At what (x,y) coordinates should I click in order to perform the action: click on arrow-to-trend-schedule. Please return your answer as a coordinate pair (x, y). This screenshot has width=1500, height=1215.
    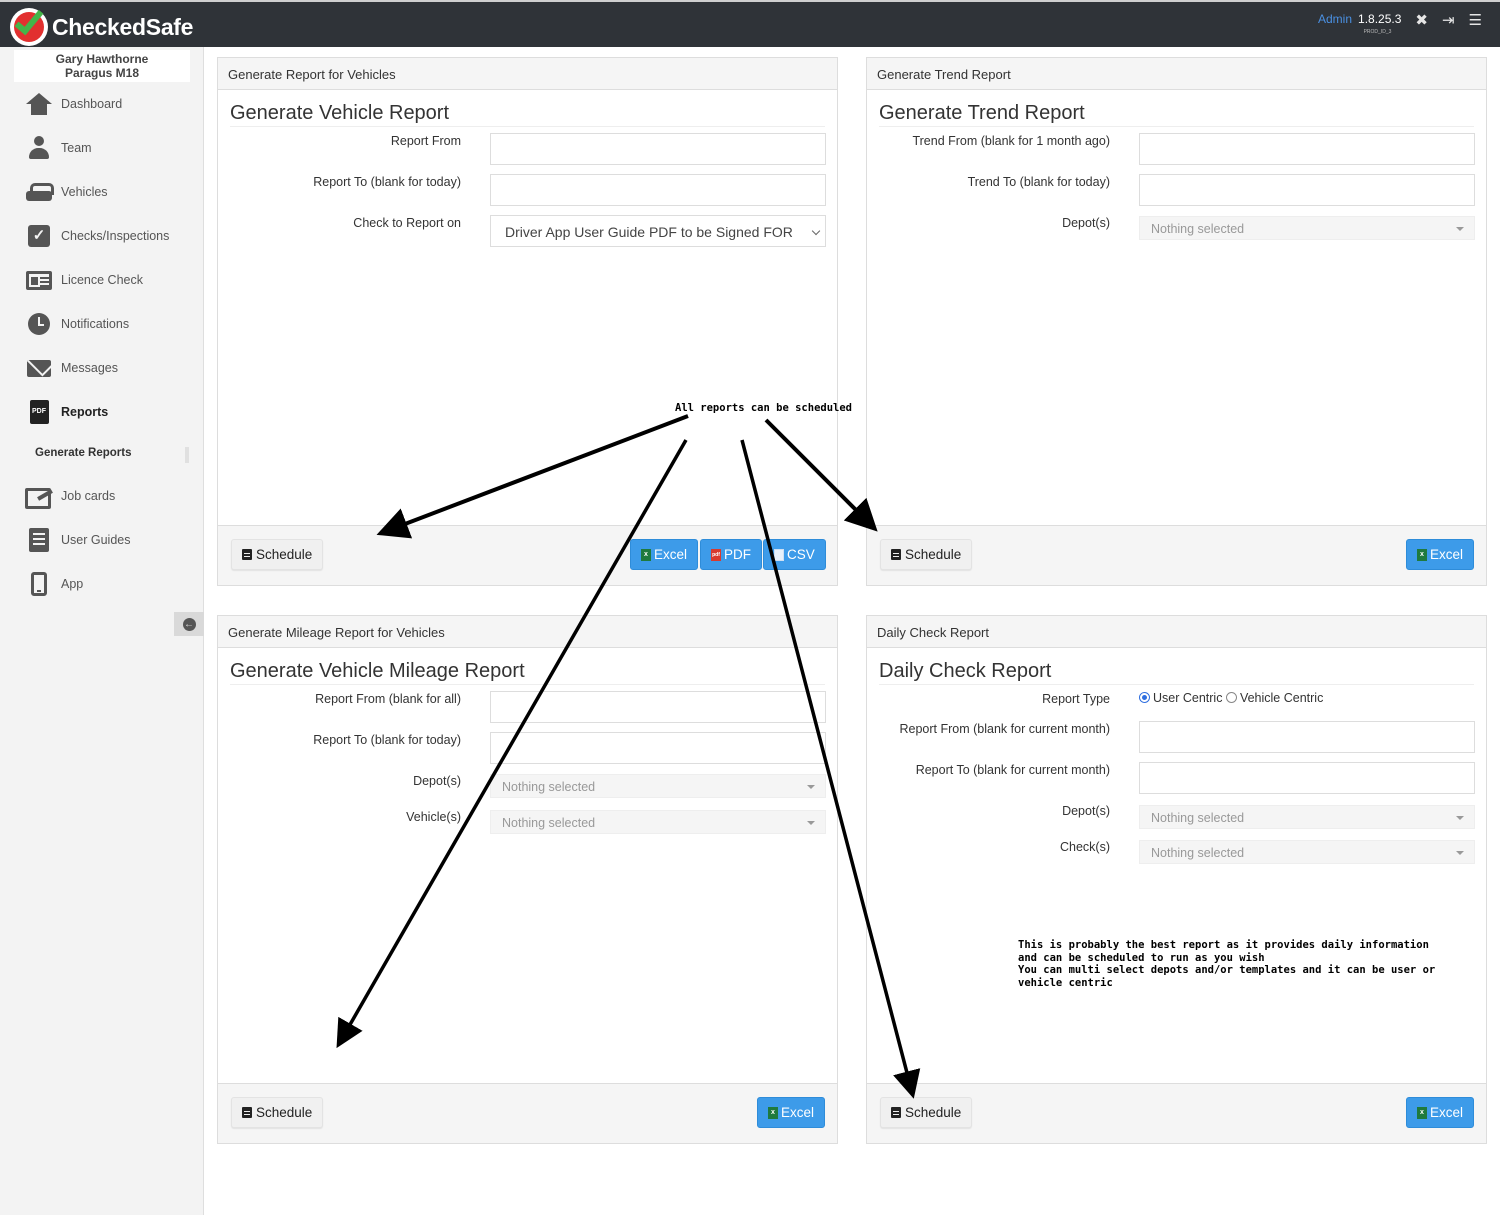
    Looking at the image, I should click on (821, 475).